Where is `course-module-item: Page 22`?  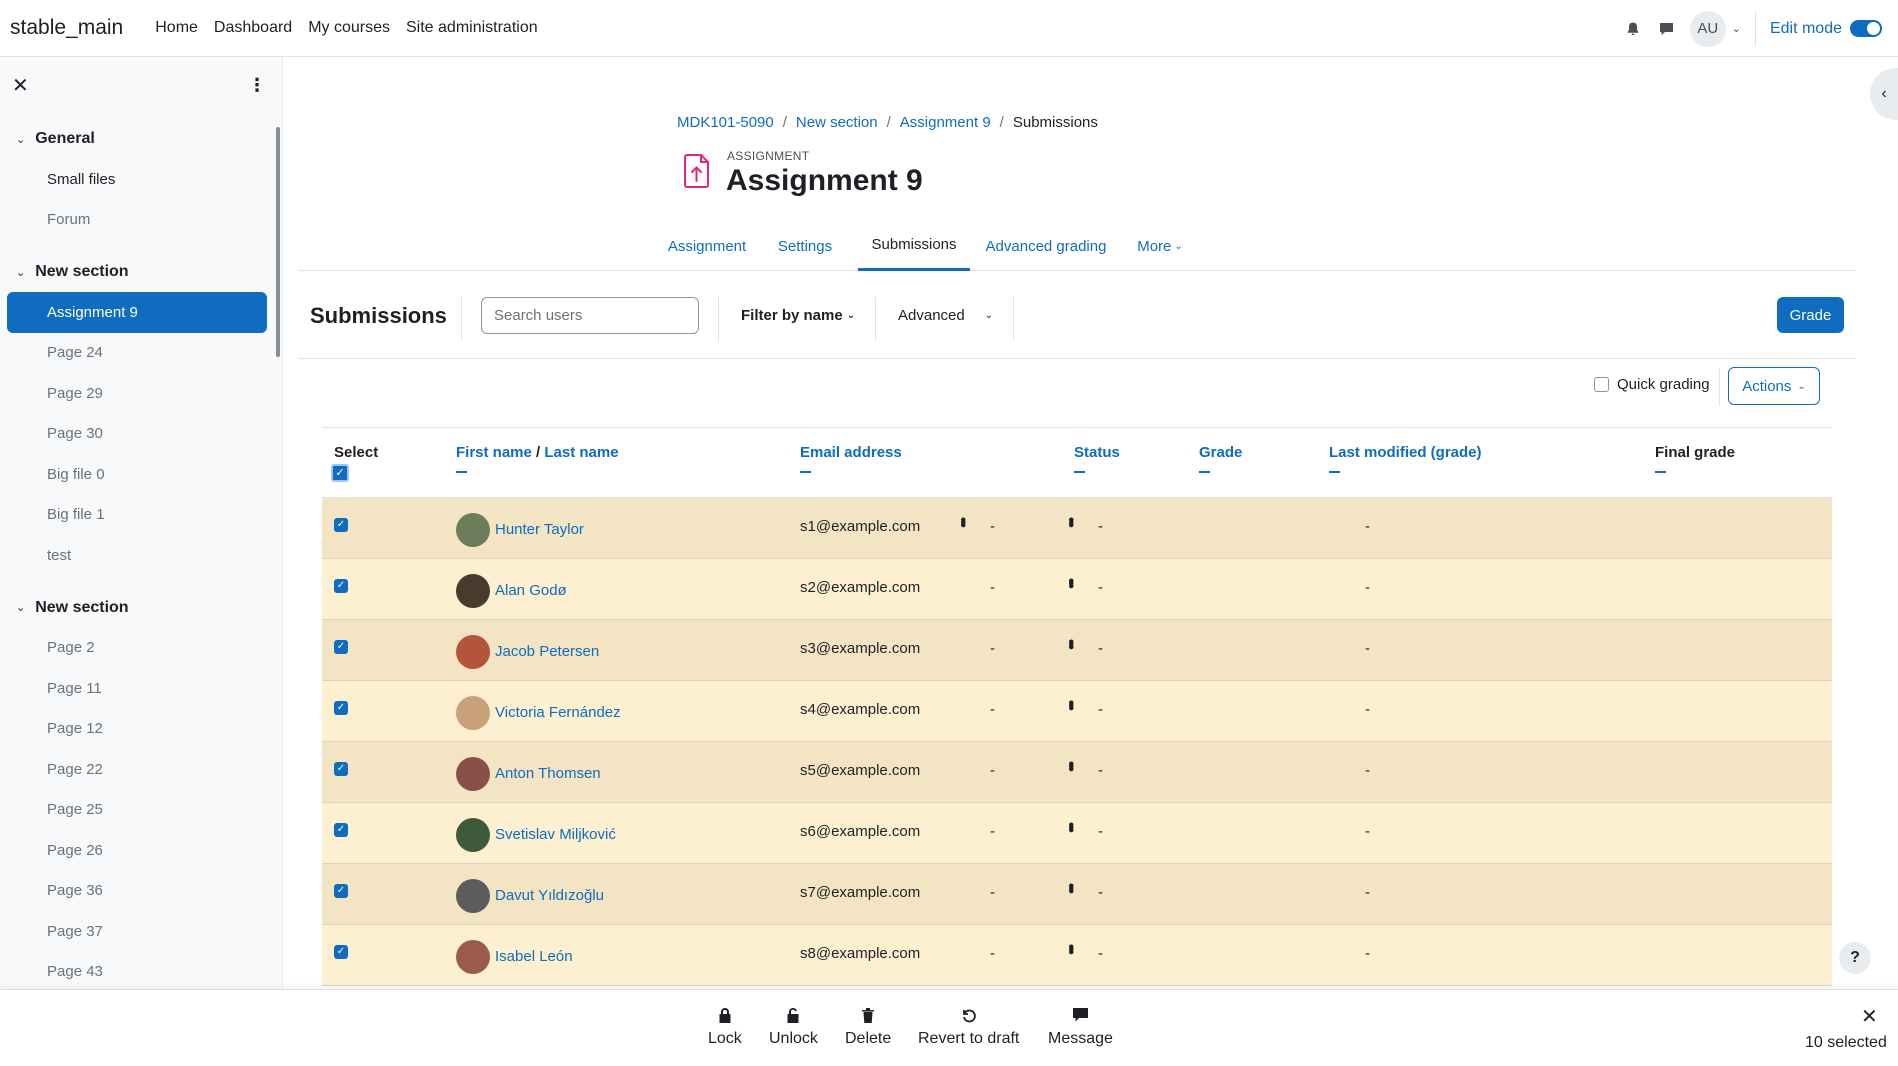 course-module-item: Page 22 is located at coordinates (137, 769).